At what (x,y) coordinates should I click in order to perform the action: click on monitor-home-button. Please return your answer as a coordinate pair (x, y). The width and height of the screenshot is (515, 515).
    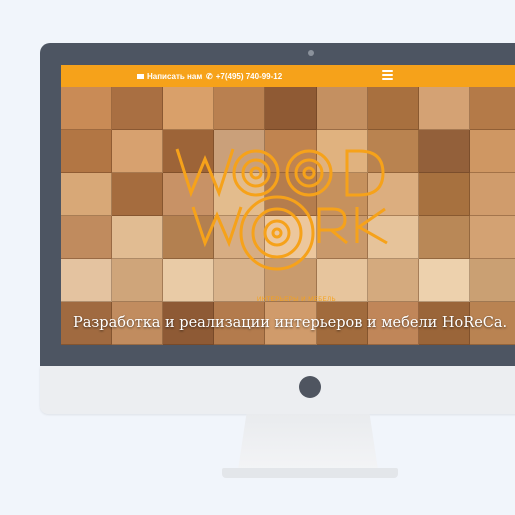
    Looking at the image, I should click on (310, 387).